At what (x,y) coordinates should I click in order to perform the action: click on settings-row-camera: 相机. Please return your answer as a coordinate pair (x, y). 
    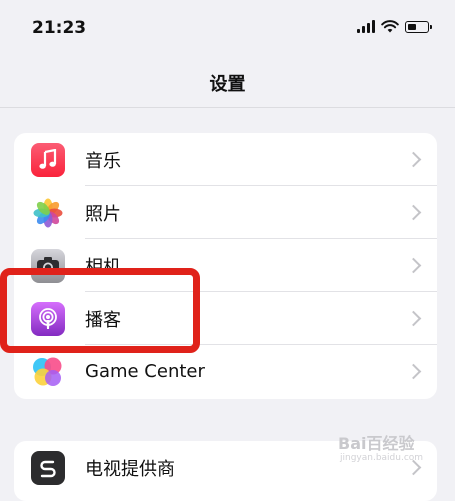
    Looking at the image, I should click on (225, 265).